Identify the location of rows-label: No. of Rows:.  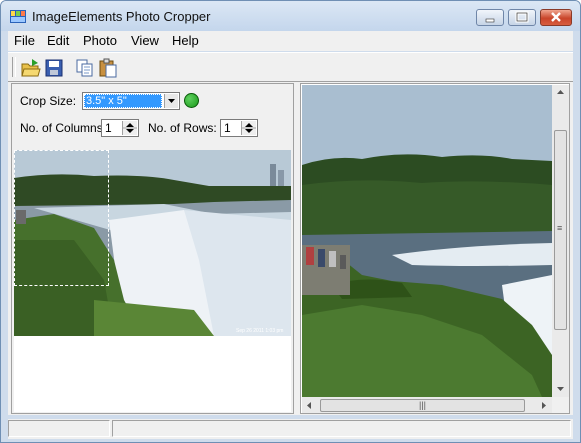
(182, 128).